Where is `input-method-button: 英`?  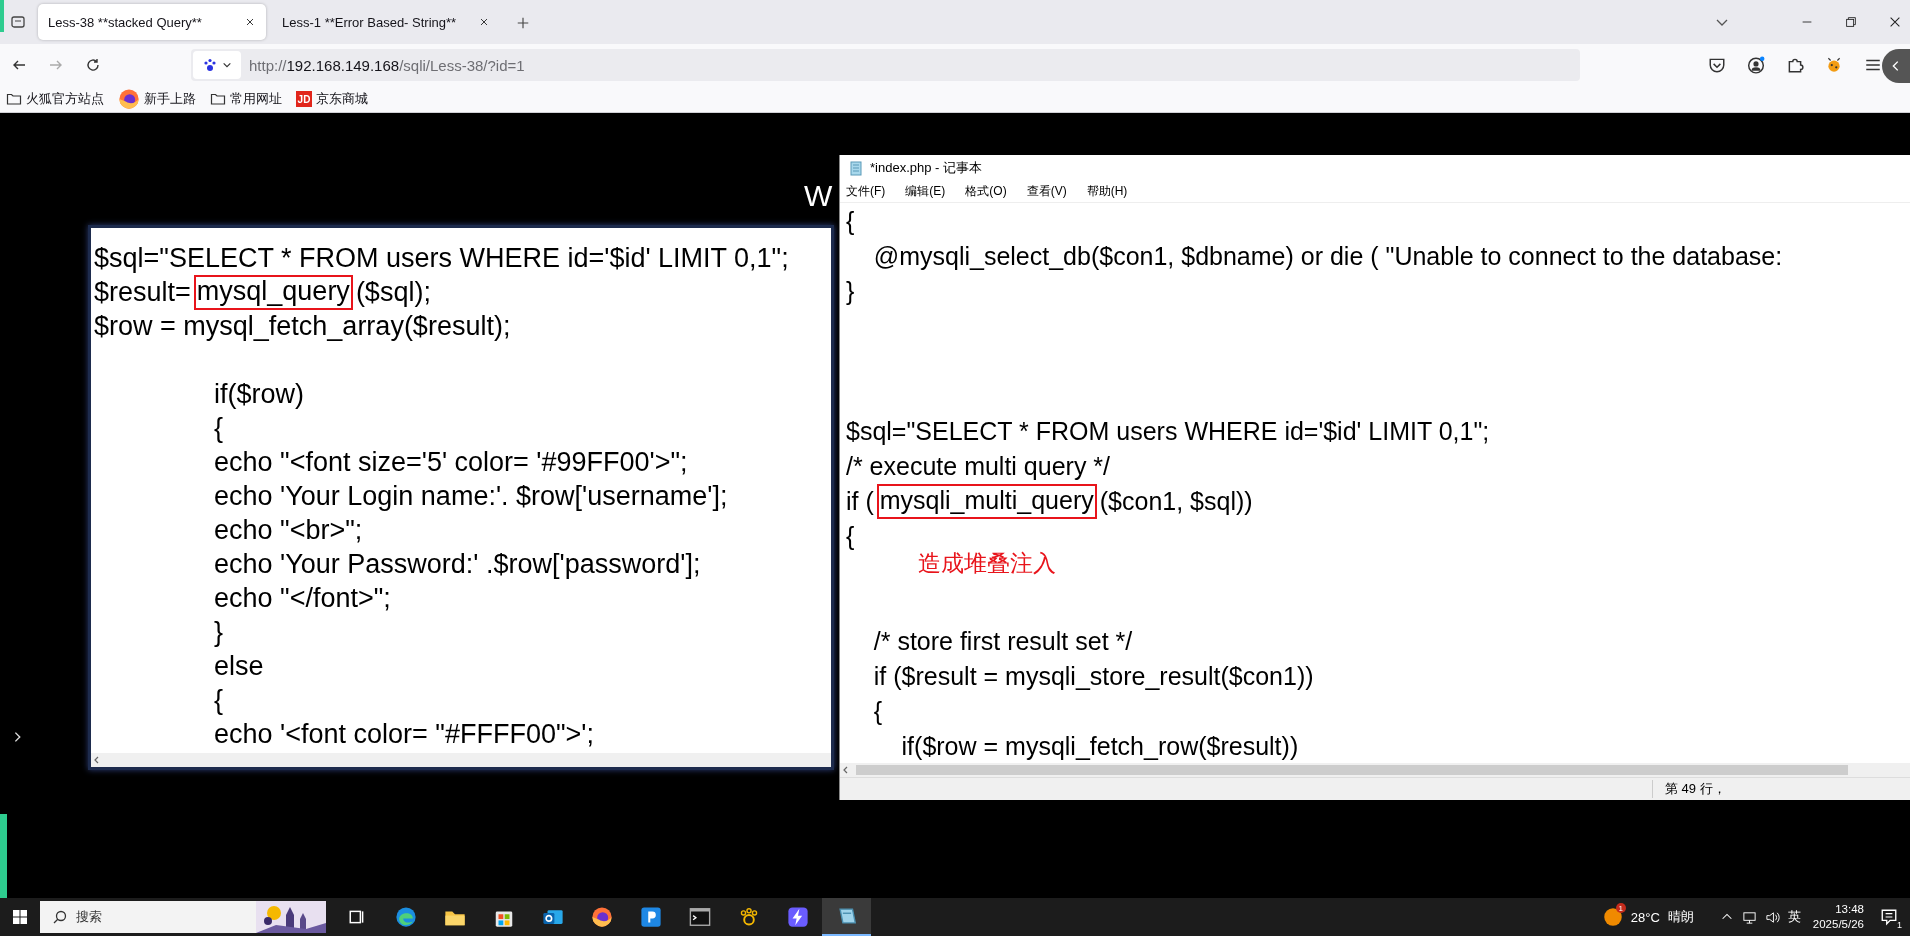
input-method-button: 英 is located at coordinates (1794, 917).